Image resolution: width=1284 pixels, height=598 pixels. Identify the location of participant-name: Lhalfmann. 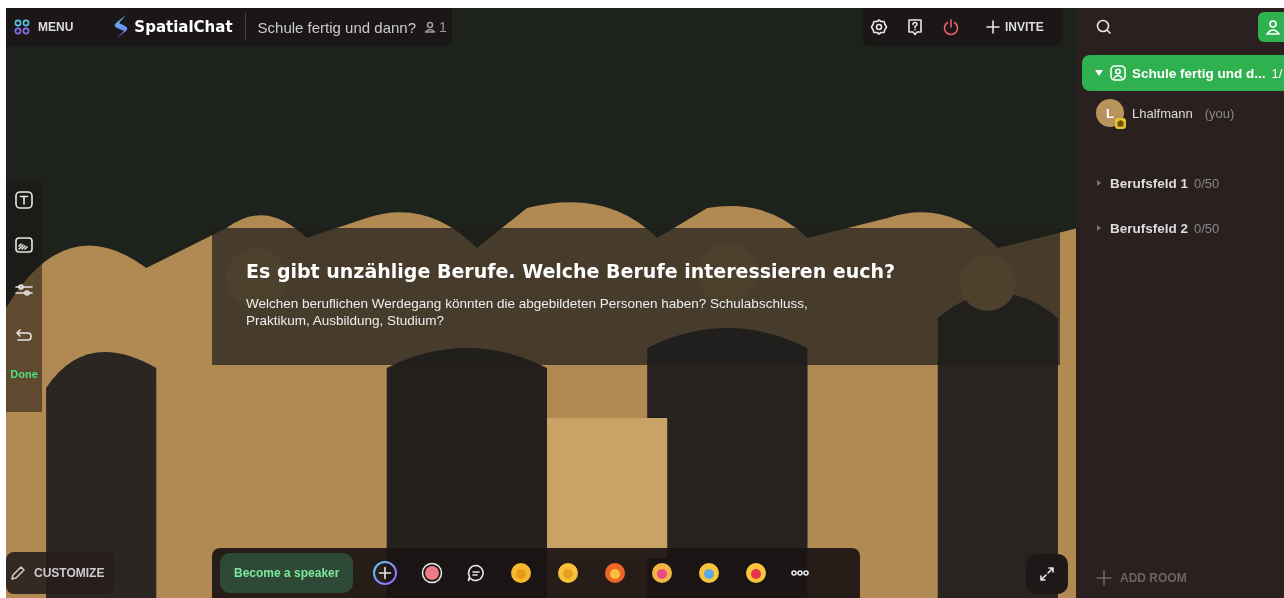
(1162, 113).